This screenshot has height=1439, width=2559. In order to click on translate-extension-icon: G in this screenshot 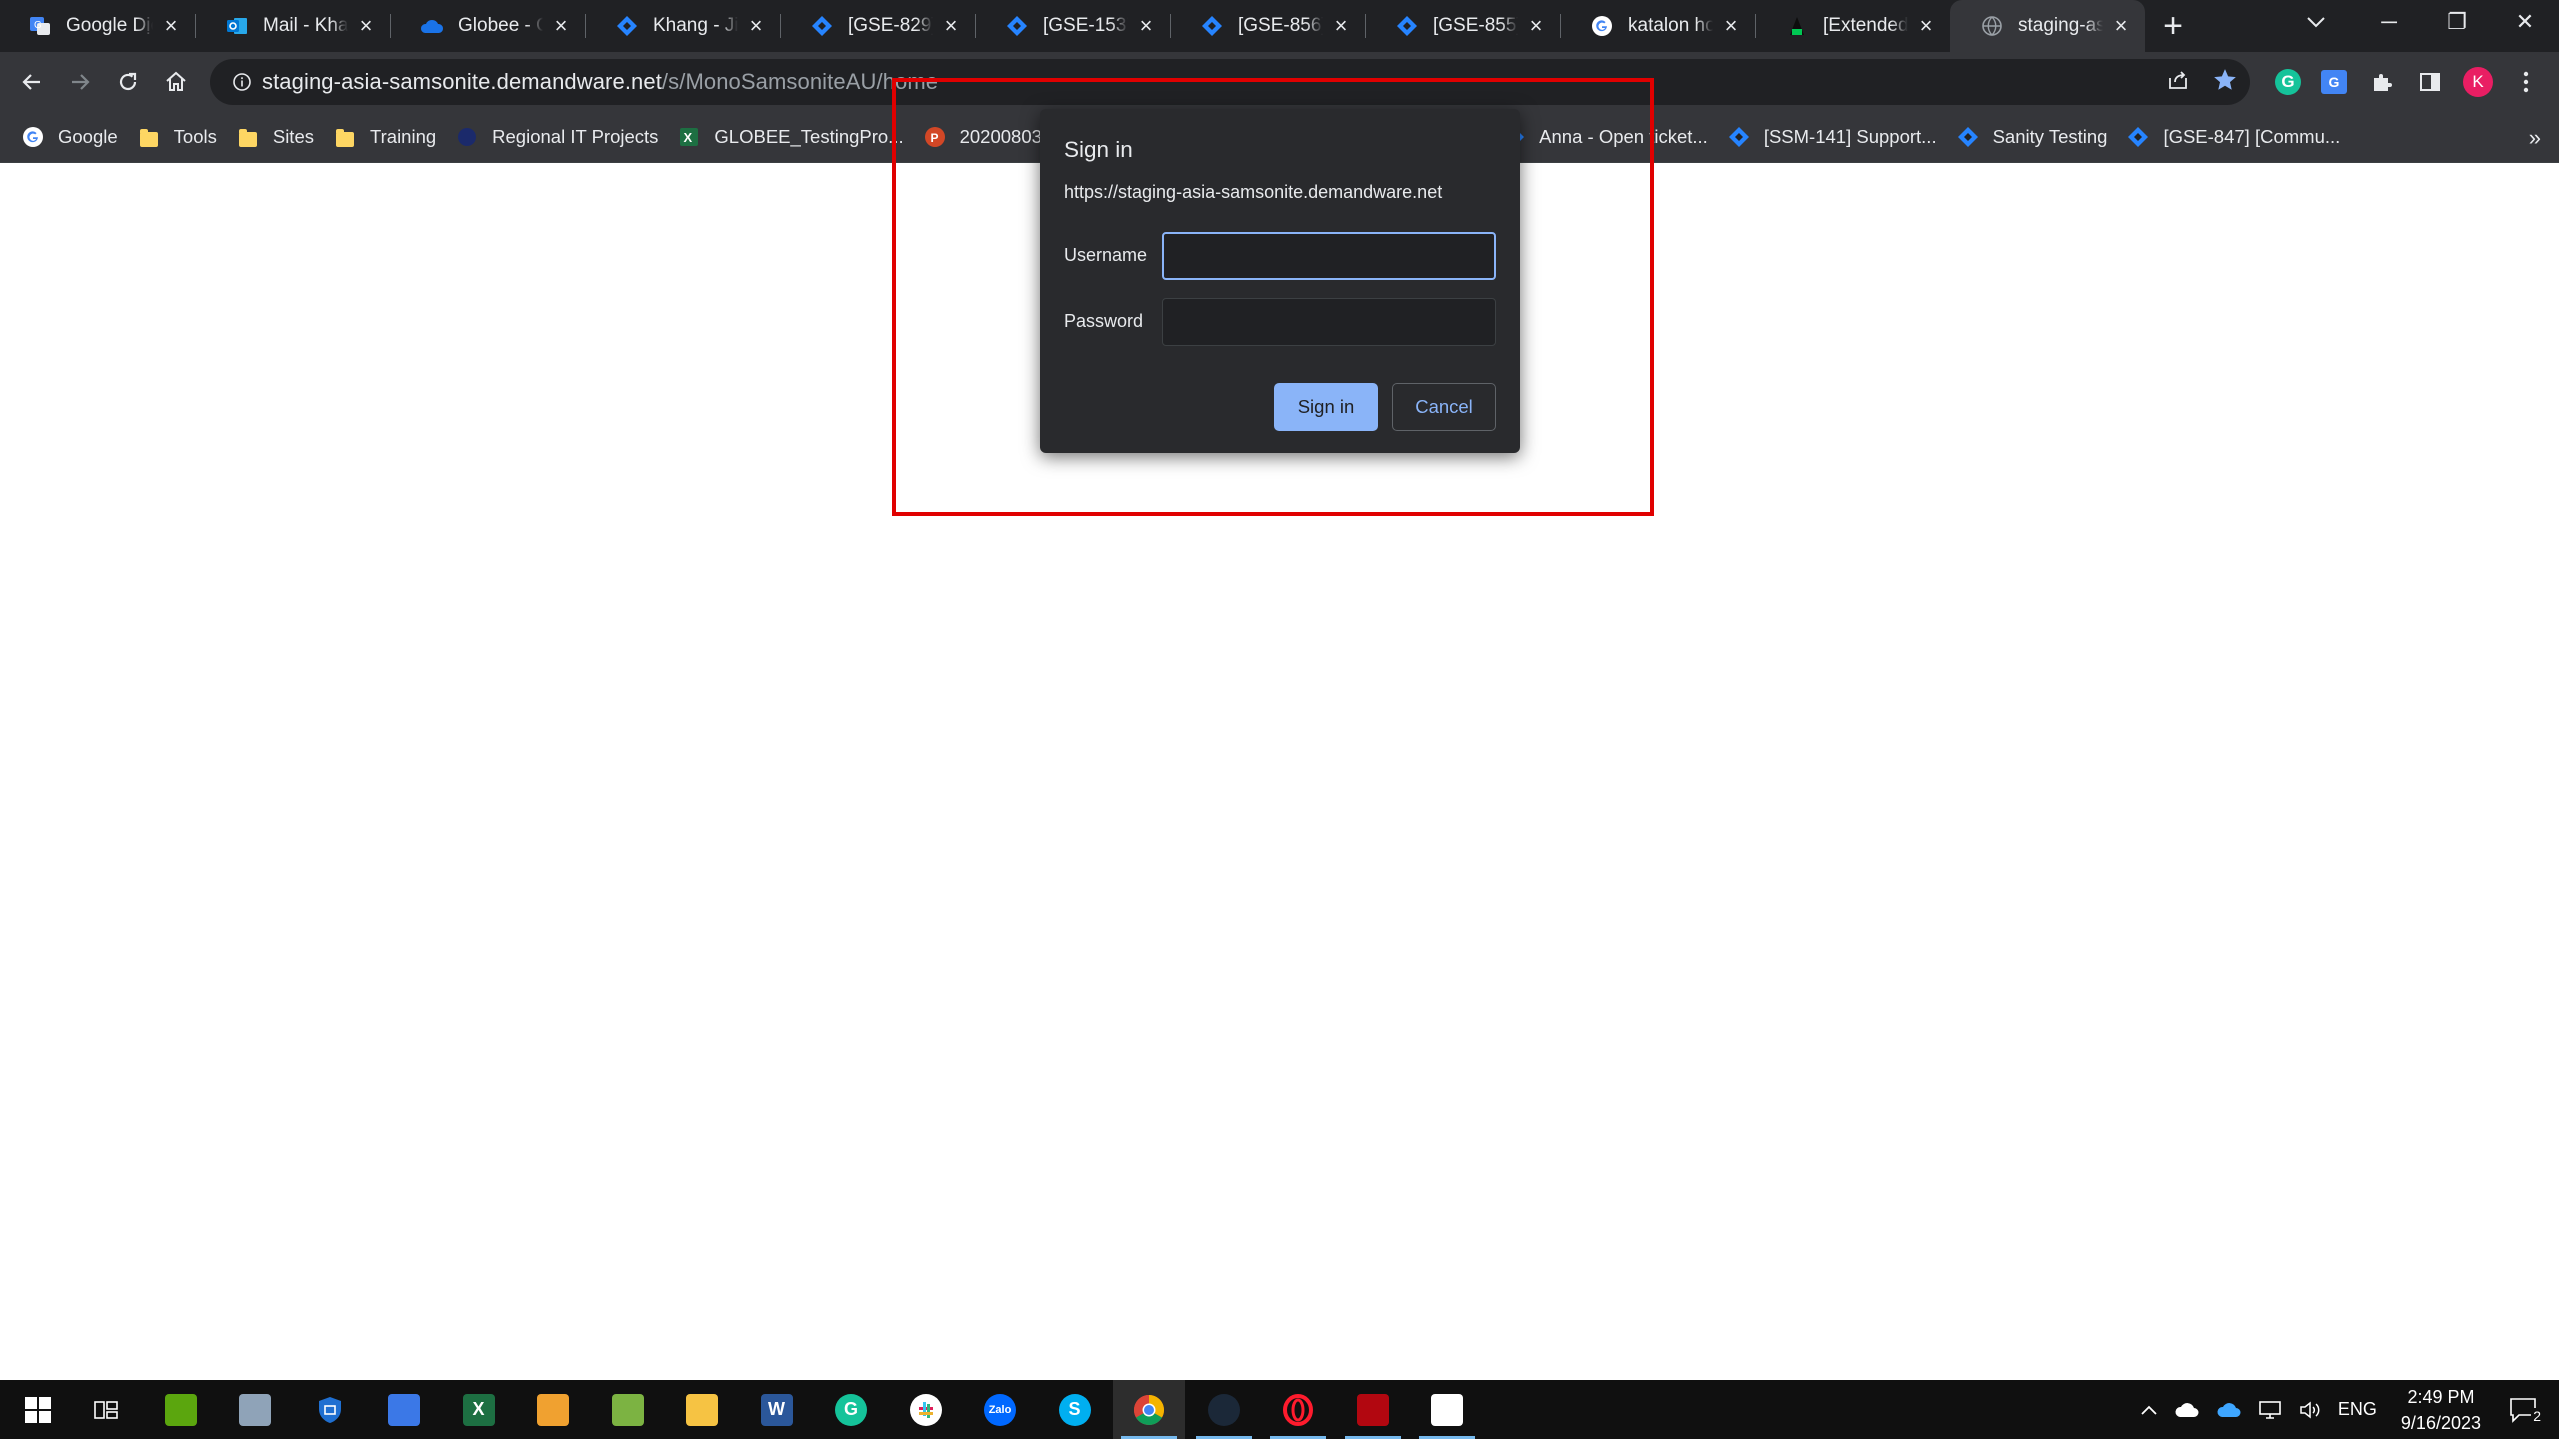, I will do `click(2334, 82)`.